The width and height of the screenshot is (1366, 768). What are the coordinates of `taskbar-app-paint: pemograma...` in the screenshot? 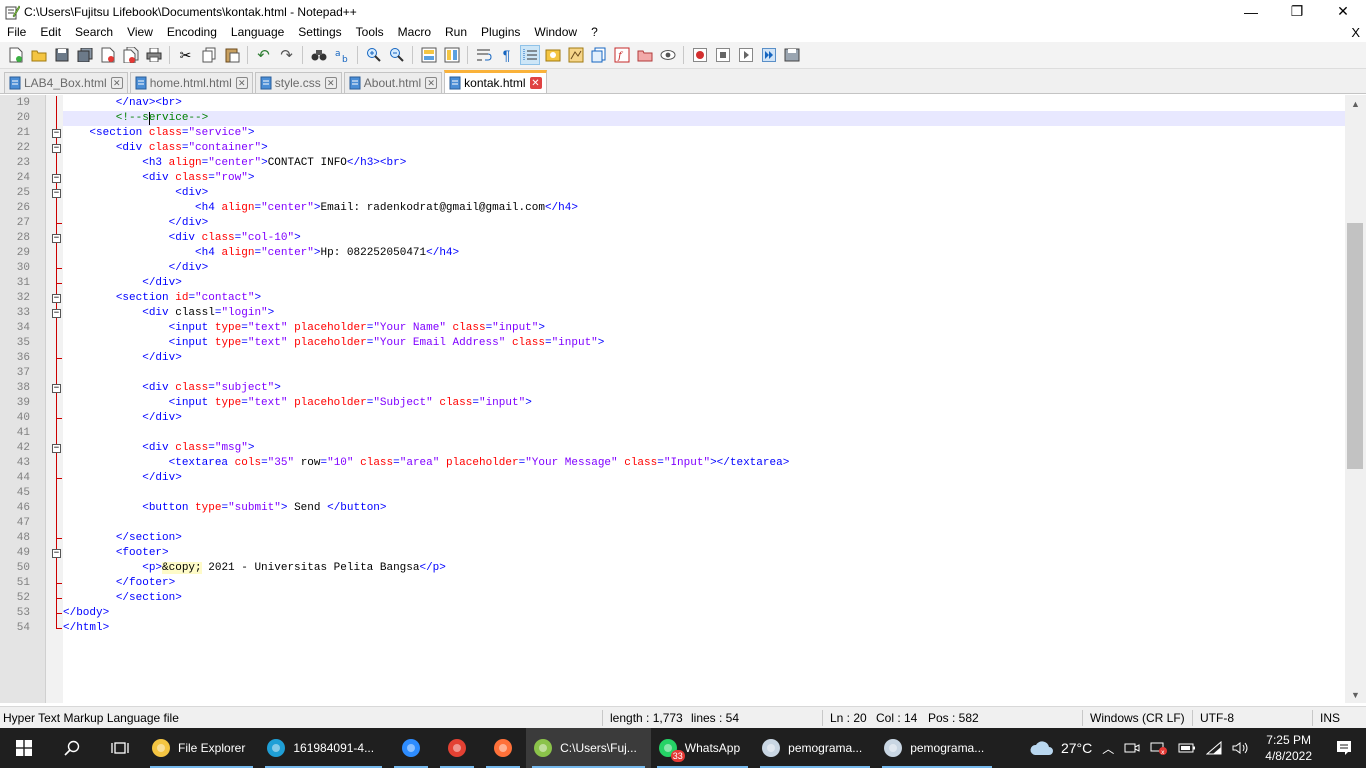 It's located at (937, 748).